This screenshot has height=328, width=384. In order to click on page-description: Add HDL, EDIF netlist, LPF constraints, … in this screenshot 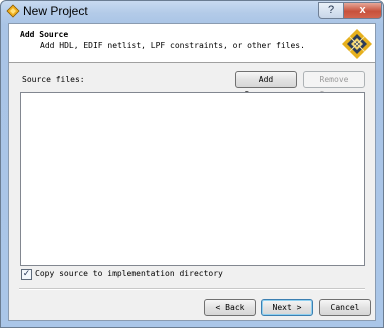, I will do `click(172, 45)`.